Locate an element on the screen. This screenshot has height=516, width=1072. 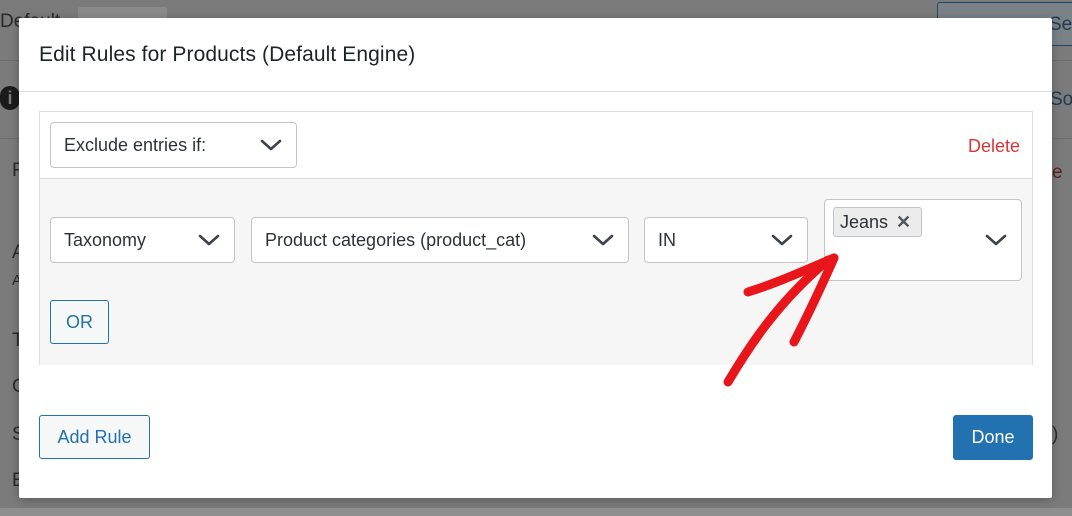
terms-multiselect: Jeans ✕ is located at coordinates (923, 240).